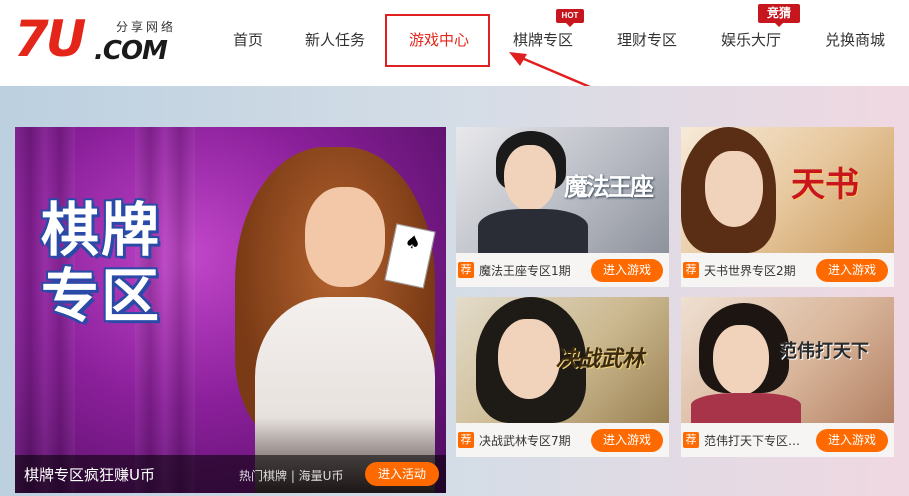 This screenshot has width=909, height=496. What do you see at coordinates (825, 185) in the screenshot?
I see `game-logo: 天书` at bounding box center [825, 185].